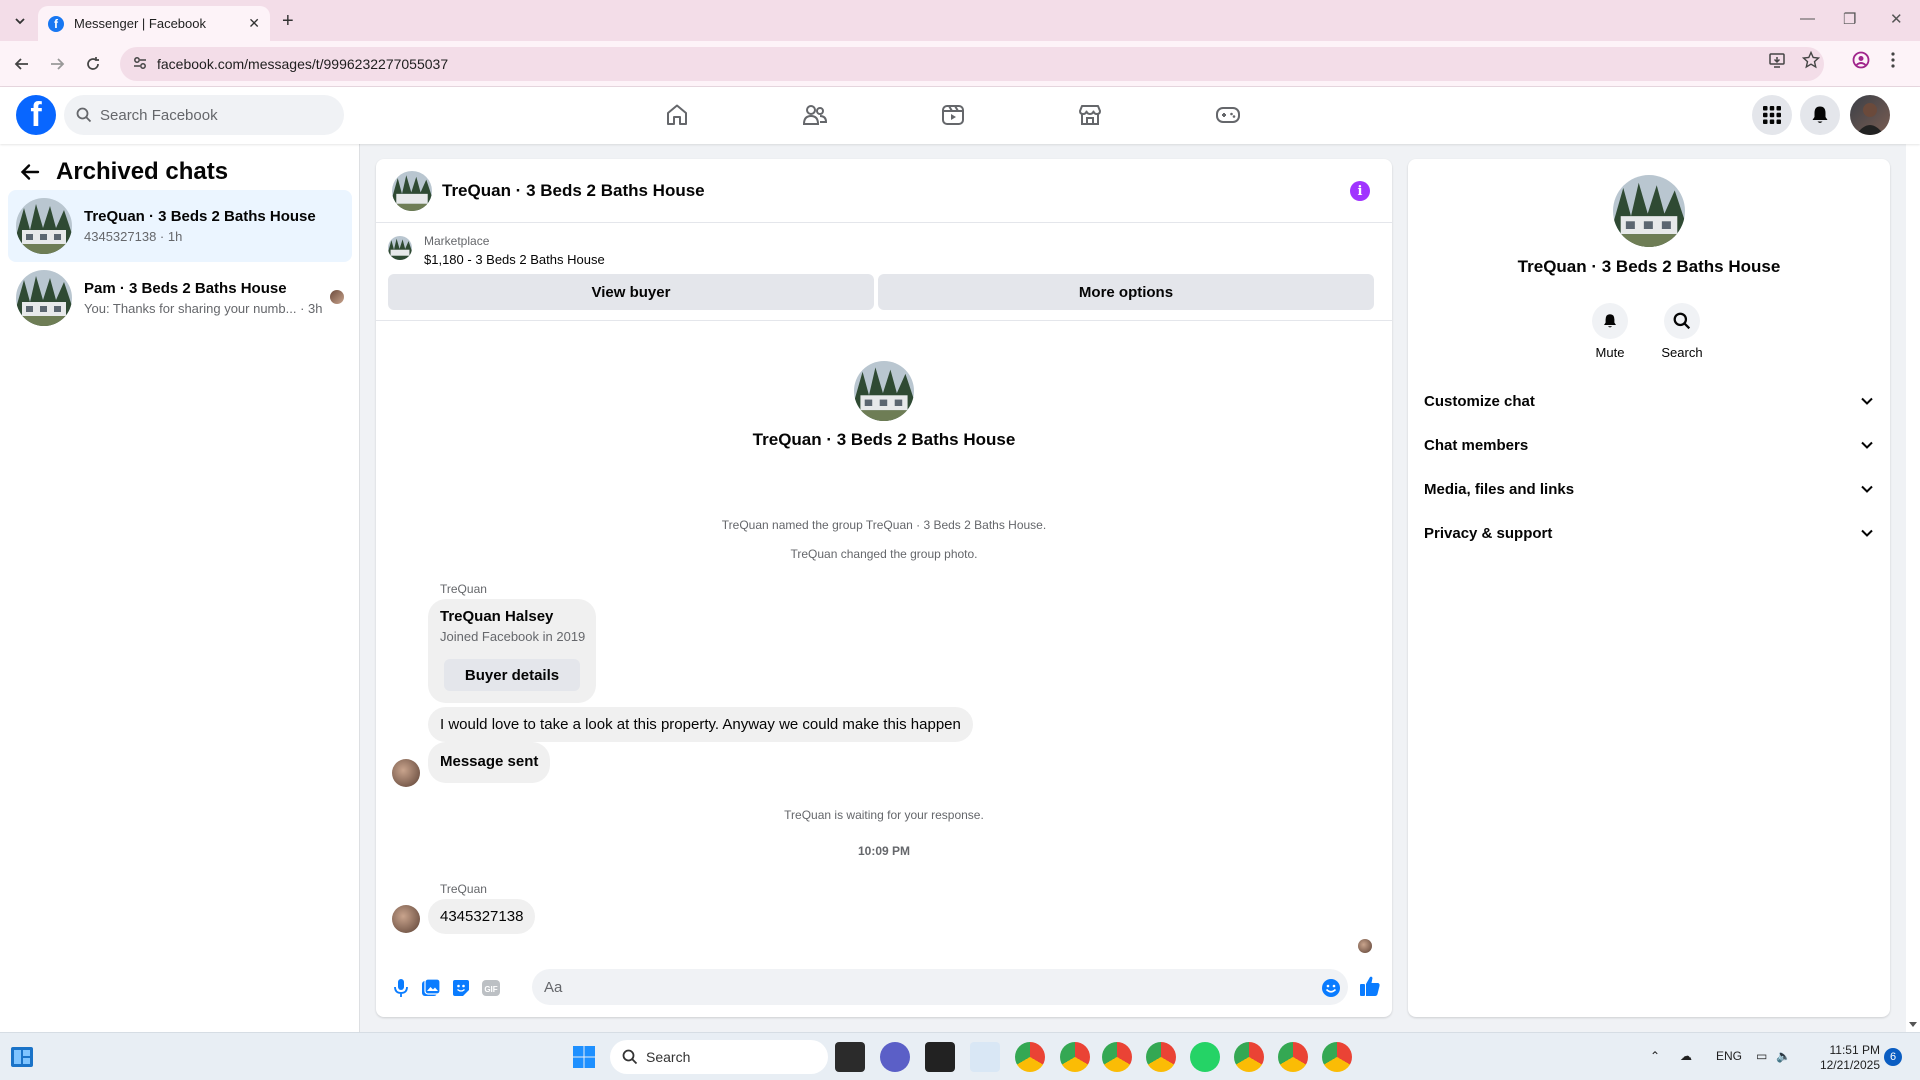 The width and height of the screenshot is (1920, 1080). Describe the element at coordinates (953, 115) in the screenshot. I see `video-nav-icon` at that location.